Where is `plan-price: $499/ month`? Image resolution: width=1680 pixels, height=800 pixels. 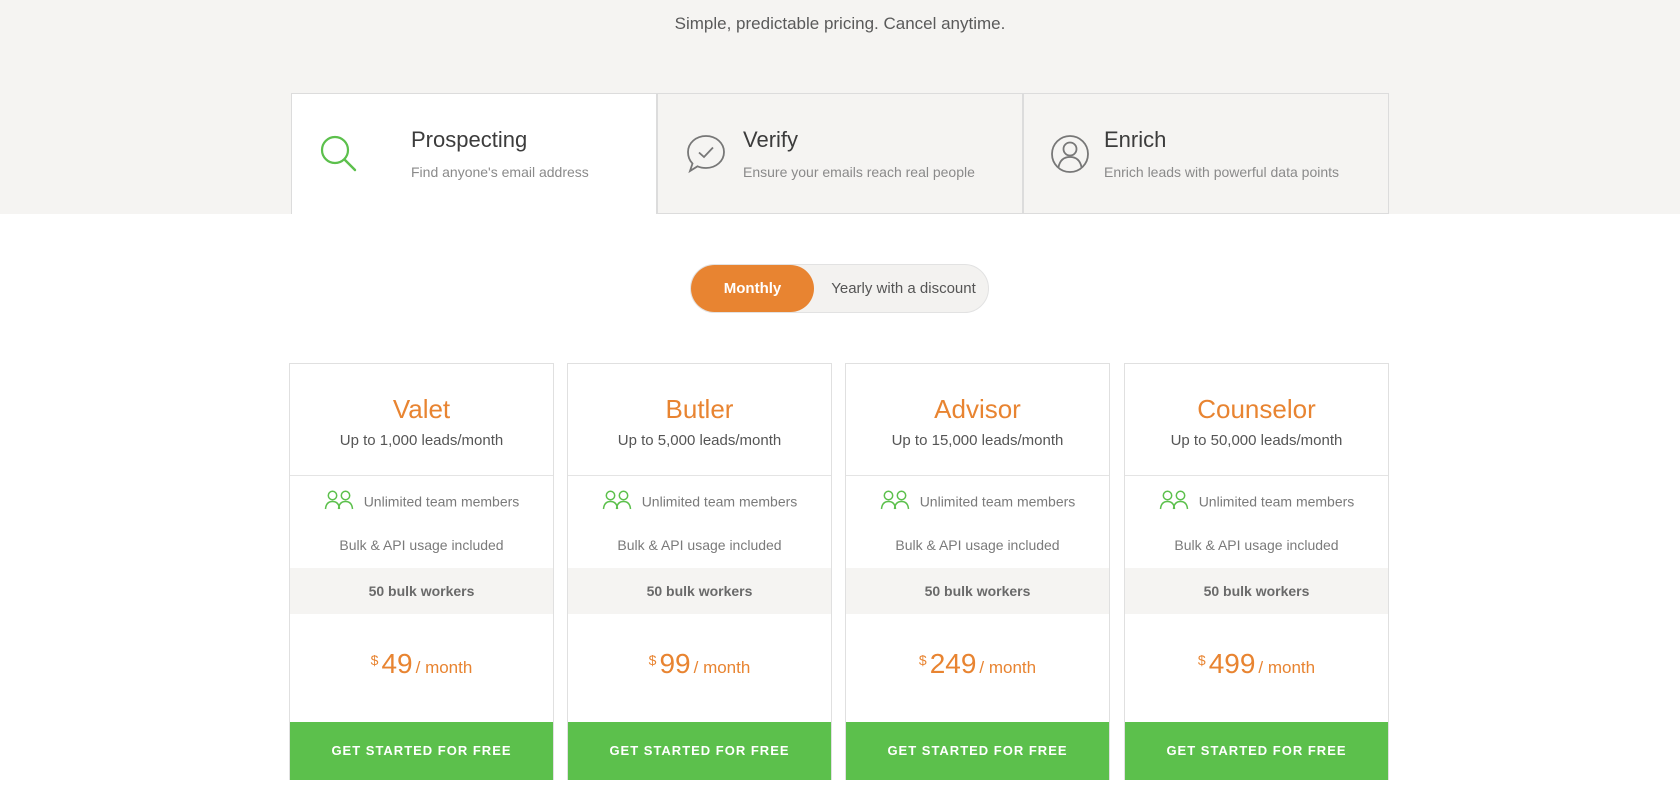
plan-price: $499/ month is located at coordinates (1256, 664).